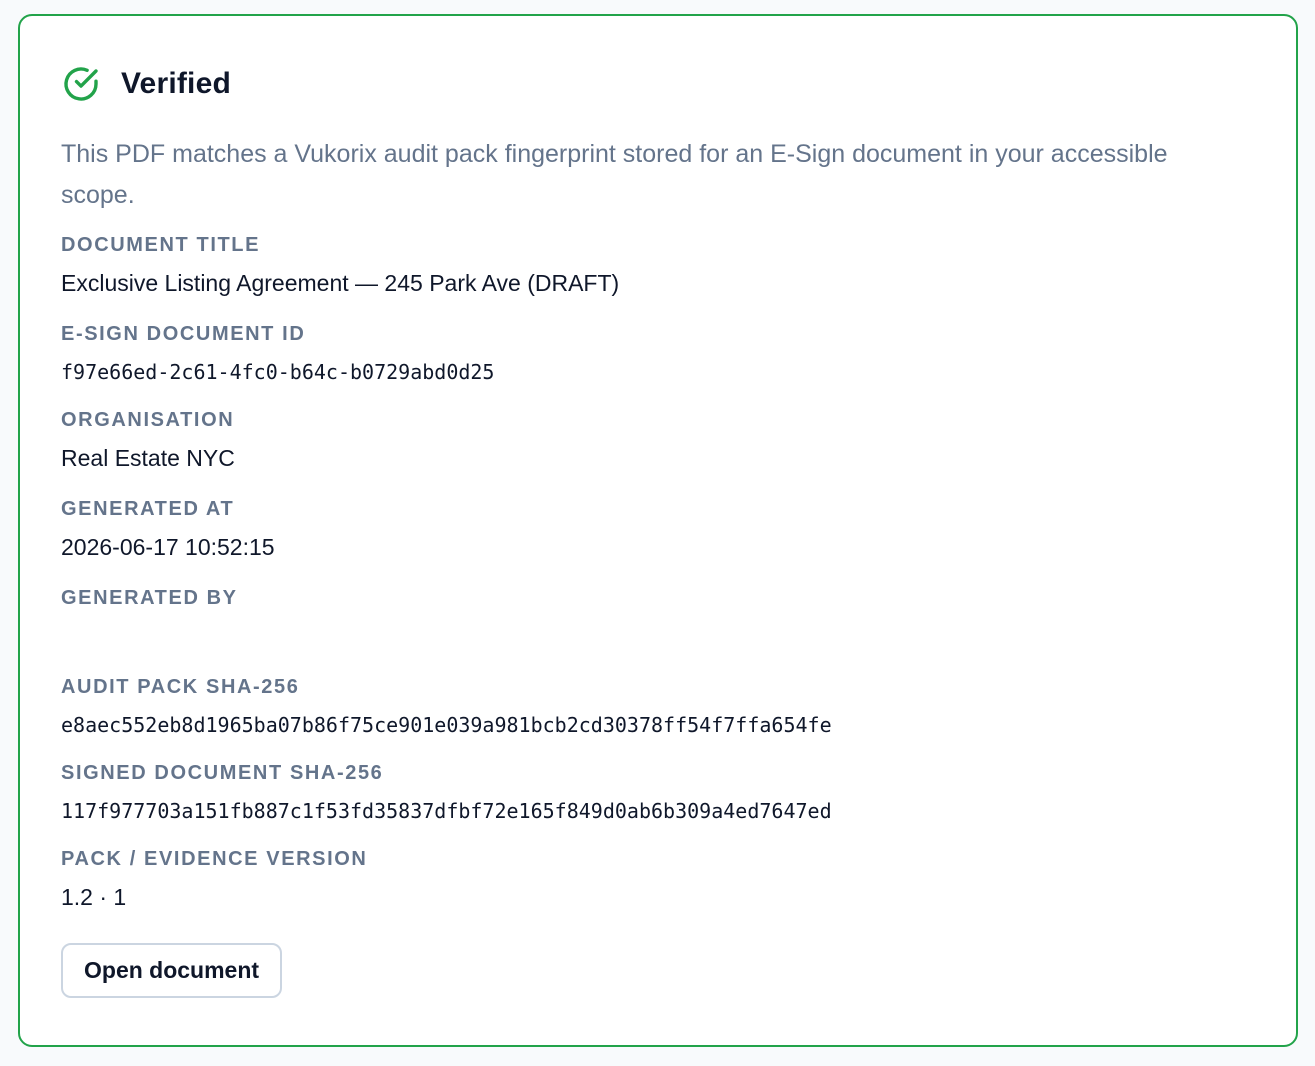 The image size is (1315, 1066). Describe the element at coordinates (148, 509) in the screenshot. I see `field-label: Generated at` at that location.